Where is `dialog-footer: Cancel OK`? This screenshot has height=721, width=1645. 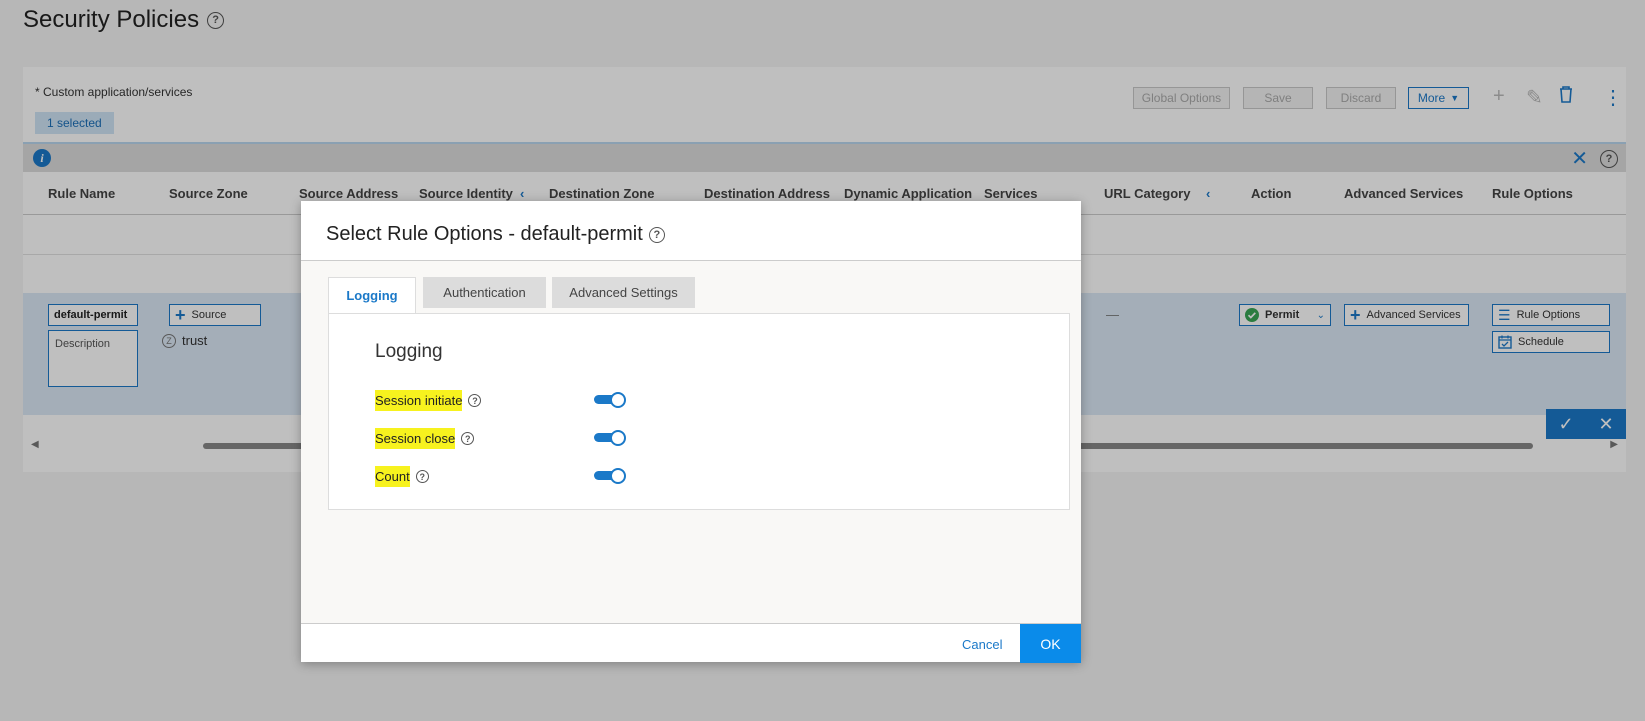
dialog-footer: Cancel OK is located at coordinates (691, 643).